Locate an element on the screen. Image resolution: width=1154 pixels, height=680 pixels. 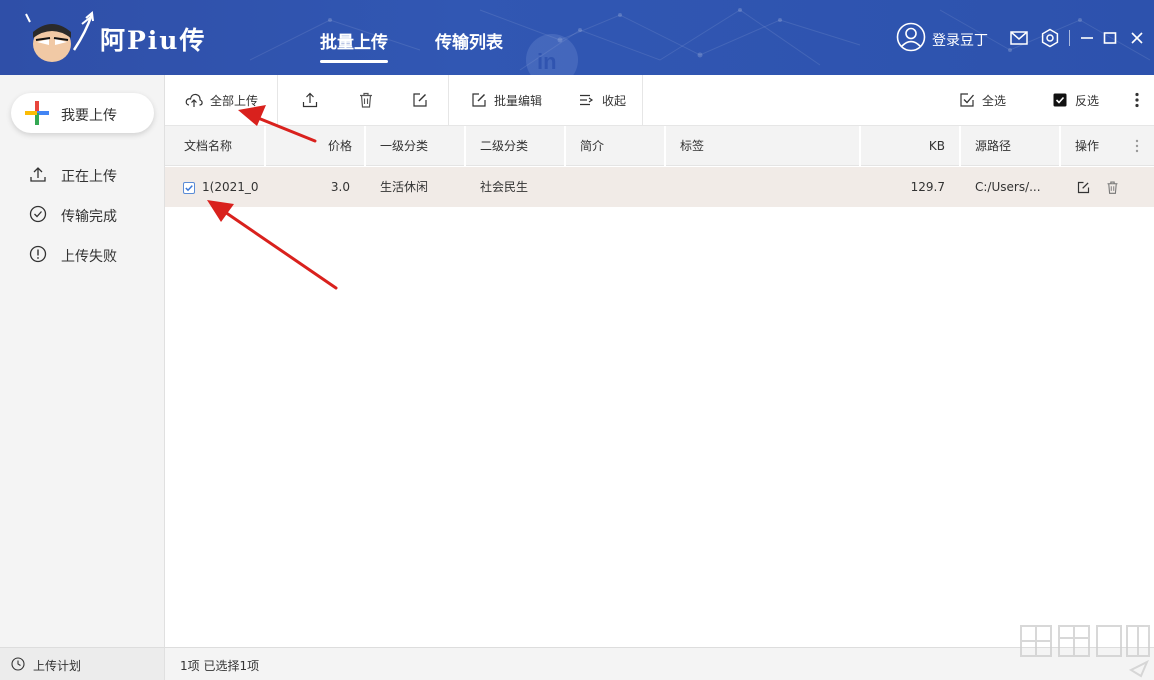
col-header-category1: 一级分类 is located at coordinates (404, 146).